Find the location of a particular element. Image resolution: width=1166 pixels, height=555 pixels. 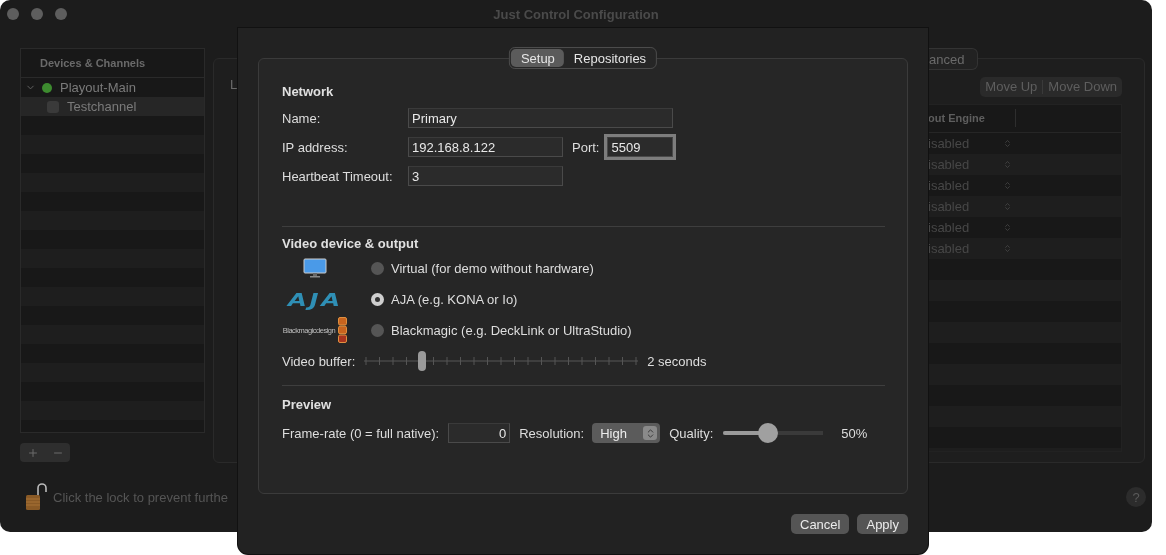

section-title: Video device & output is located at coordinates (351, 243).